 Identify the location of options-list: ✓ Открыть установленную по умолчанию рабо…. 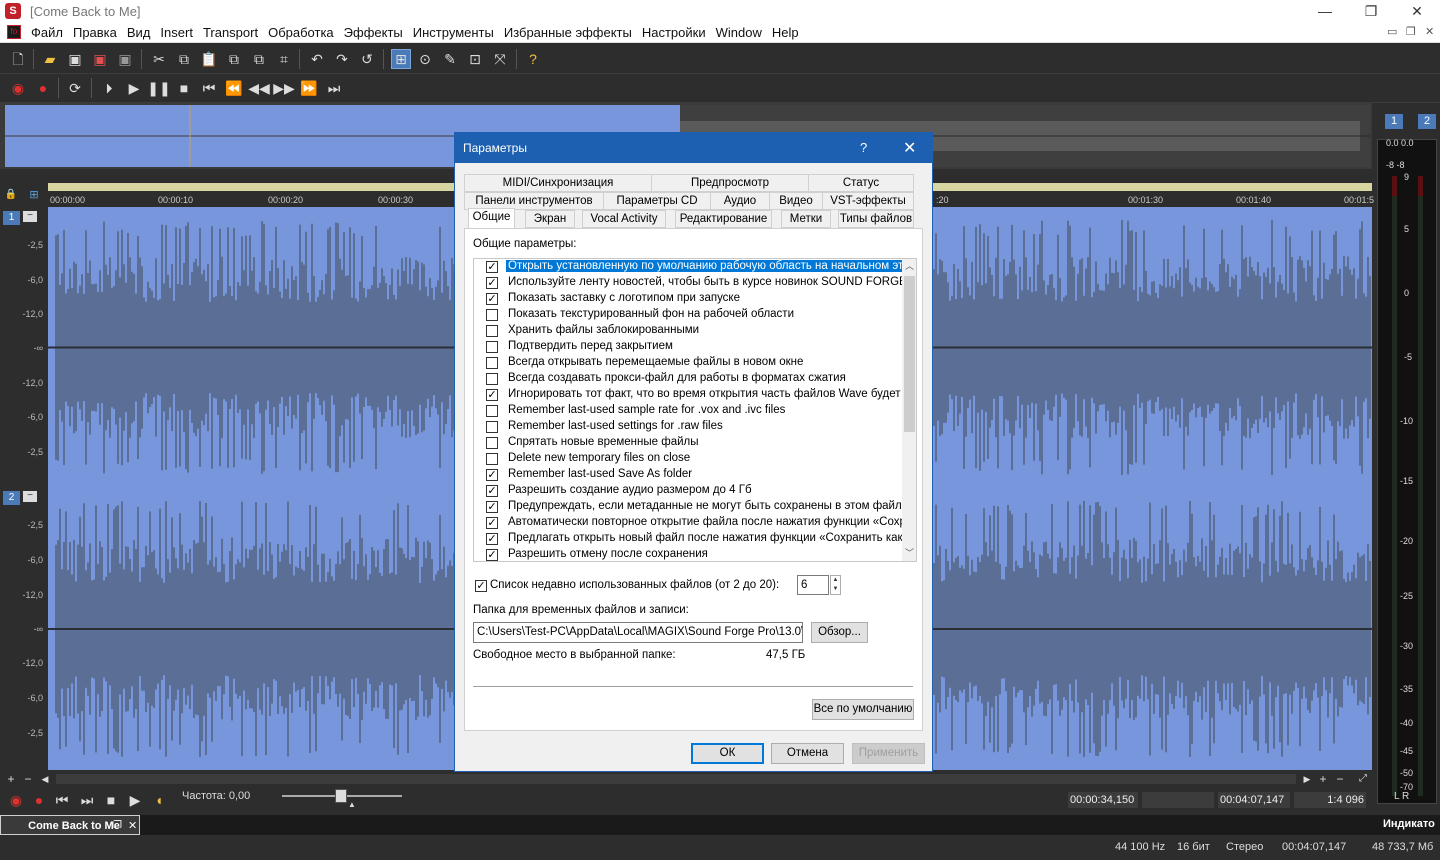
(695, 410).